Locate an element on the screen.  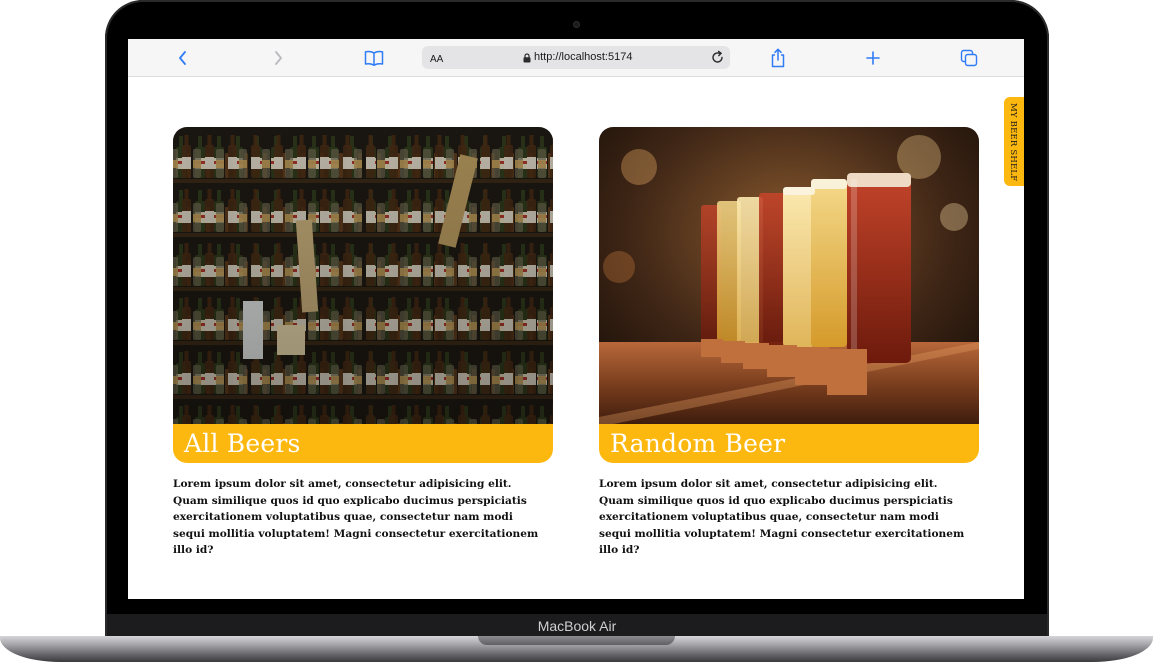
text-size-label: AA is located at coordinates (437, 59).